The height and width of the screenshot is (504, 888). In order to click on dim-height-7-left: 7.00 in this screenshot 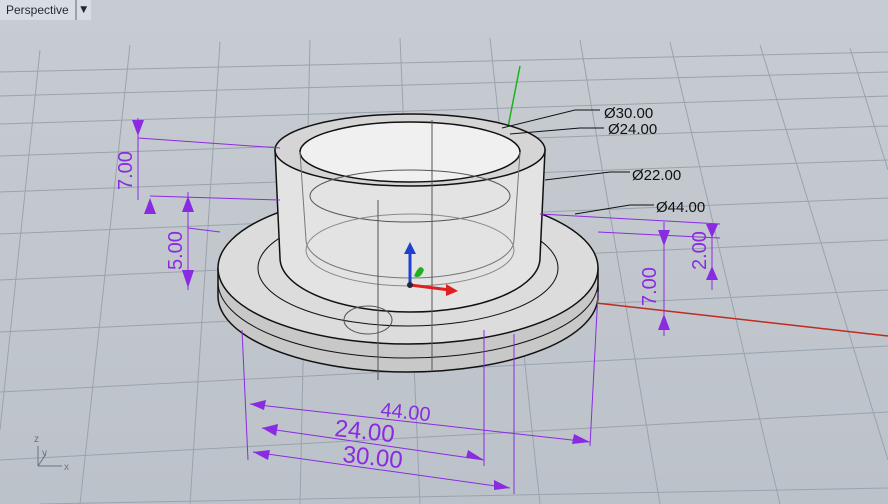, I will do `click(126, 170)`.